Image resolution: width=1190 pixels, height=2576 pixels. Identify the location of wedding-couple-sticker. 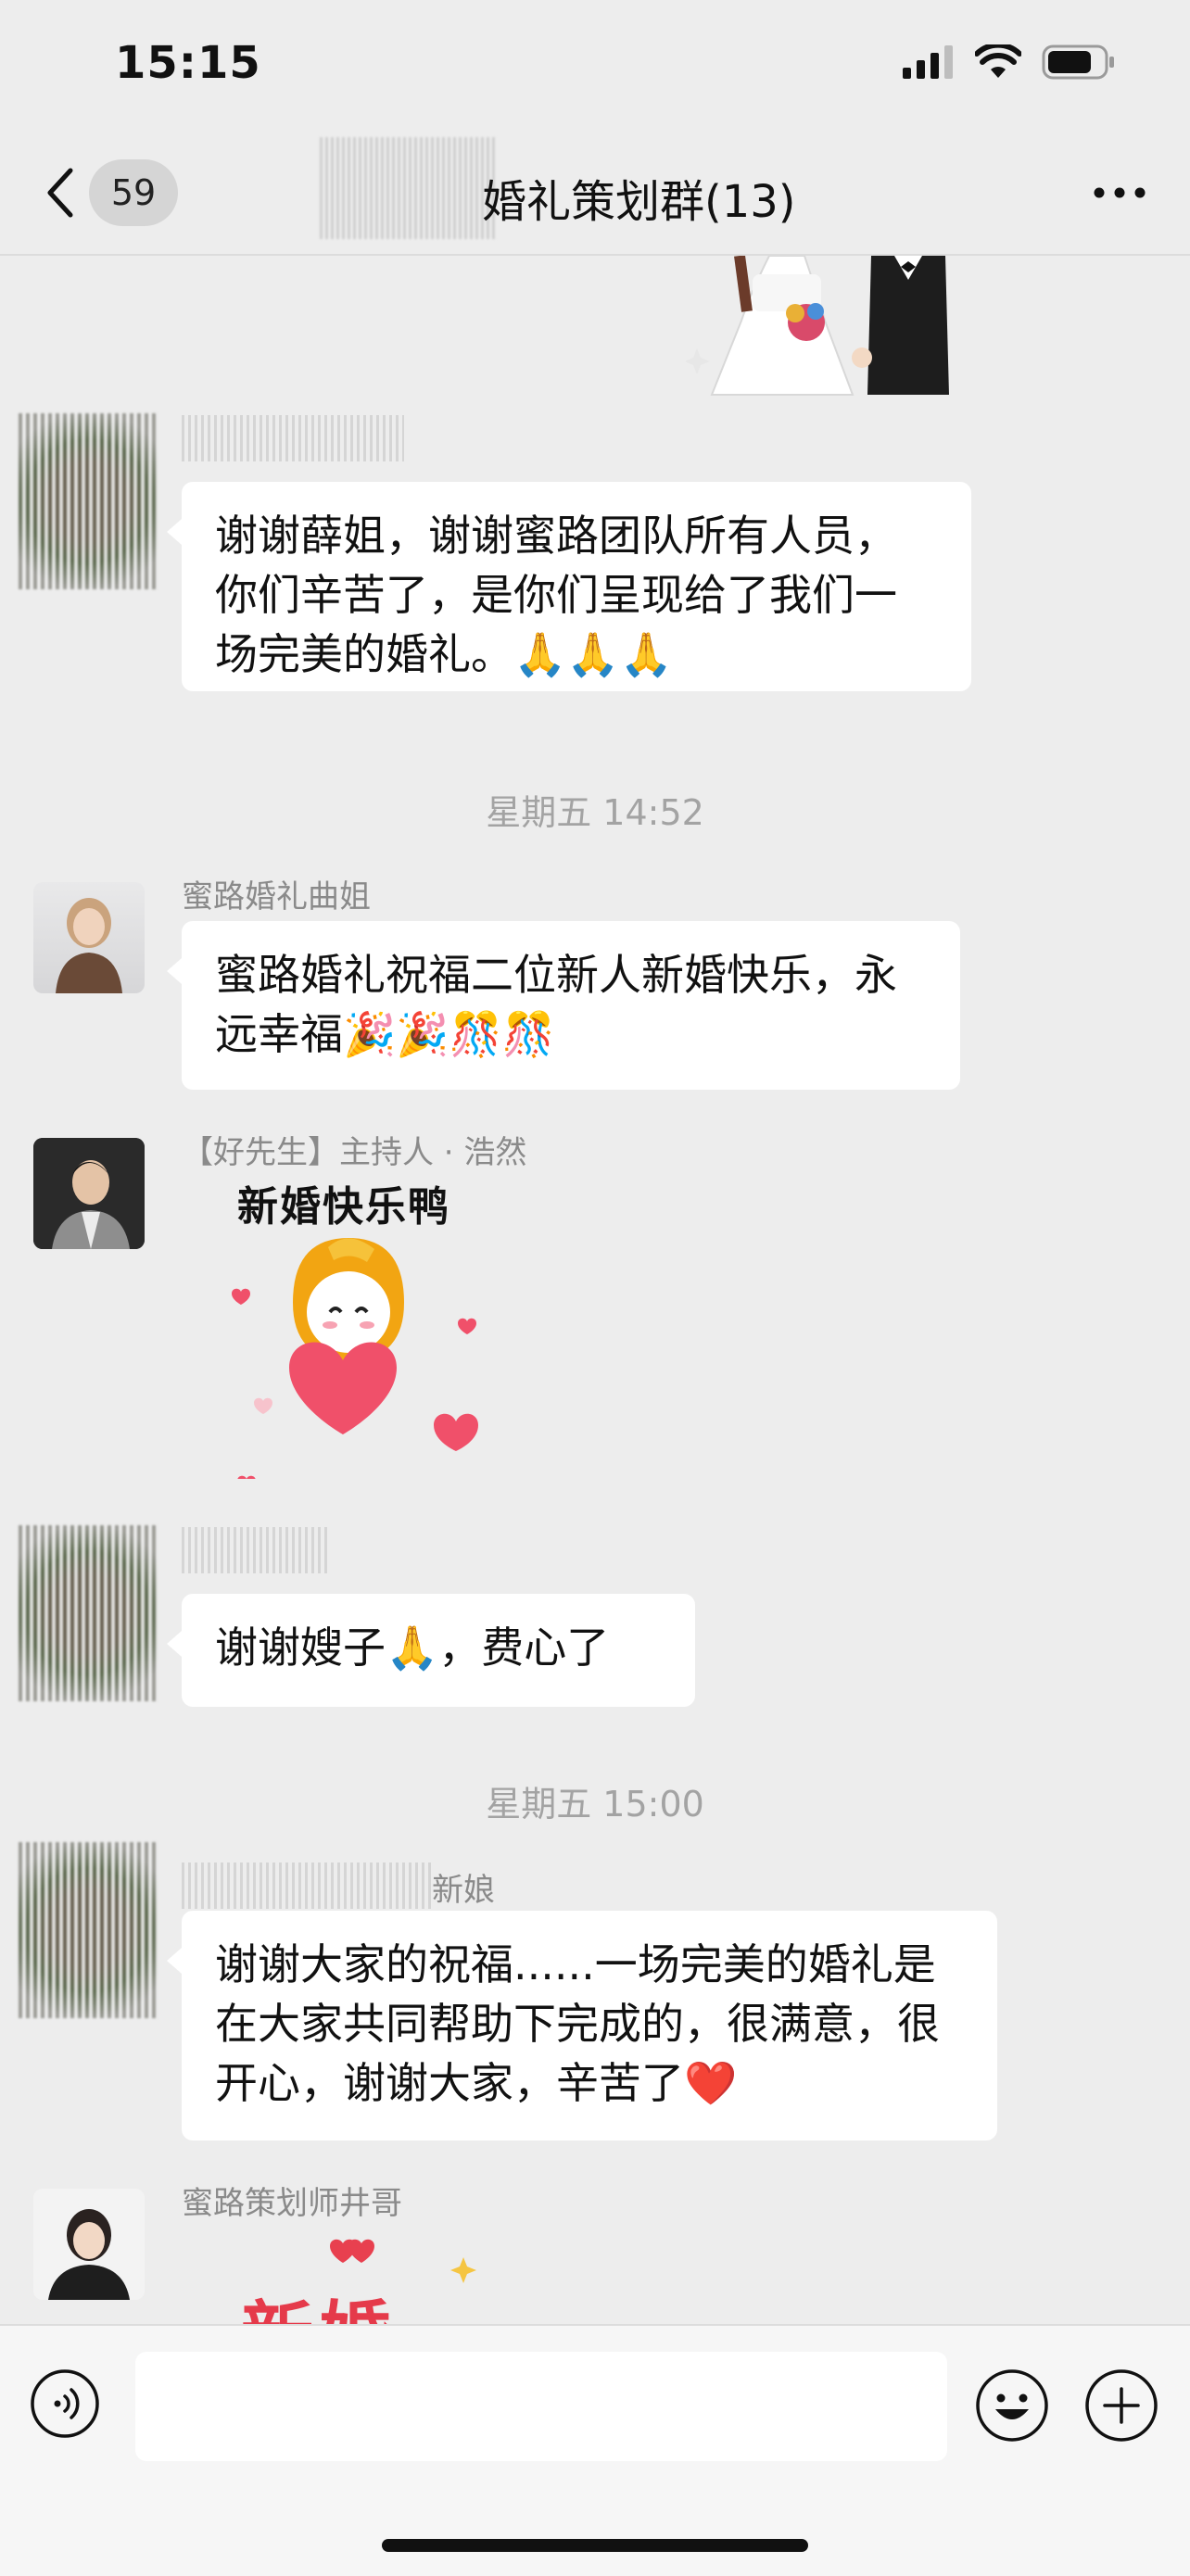
(839, 327).